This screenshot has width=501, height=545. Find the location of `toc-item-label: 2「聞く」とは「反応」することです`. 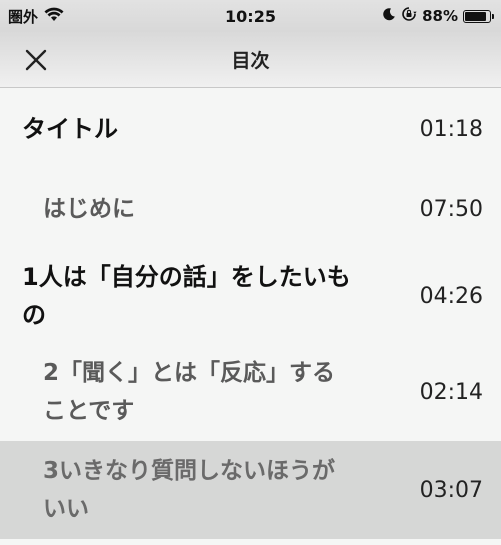

toc-item-label: 2「聞く」とは「反応」することです is located at coordinates (189, 392).